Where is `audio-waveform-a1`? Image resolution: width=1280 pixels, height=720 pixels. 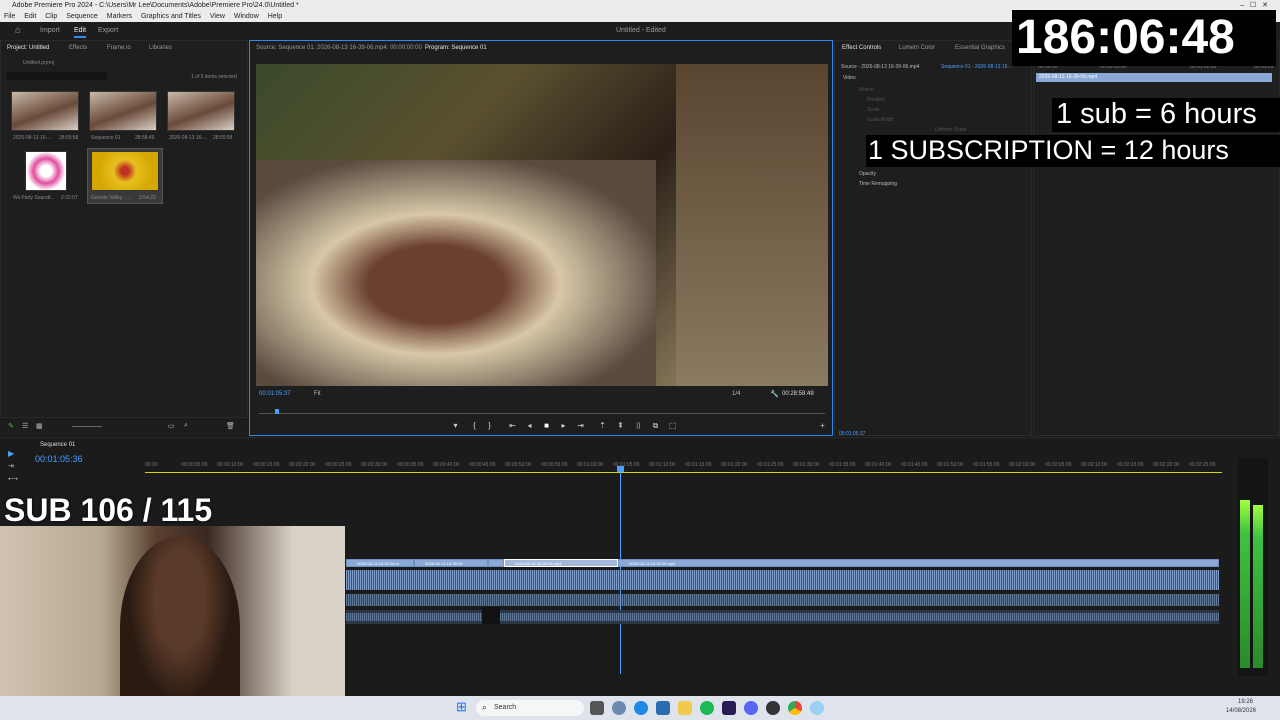
audio-waveform-a1 is located at coordinates (782, 580).